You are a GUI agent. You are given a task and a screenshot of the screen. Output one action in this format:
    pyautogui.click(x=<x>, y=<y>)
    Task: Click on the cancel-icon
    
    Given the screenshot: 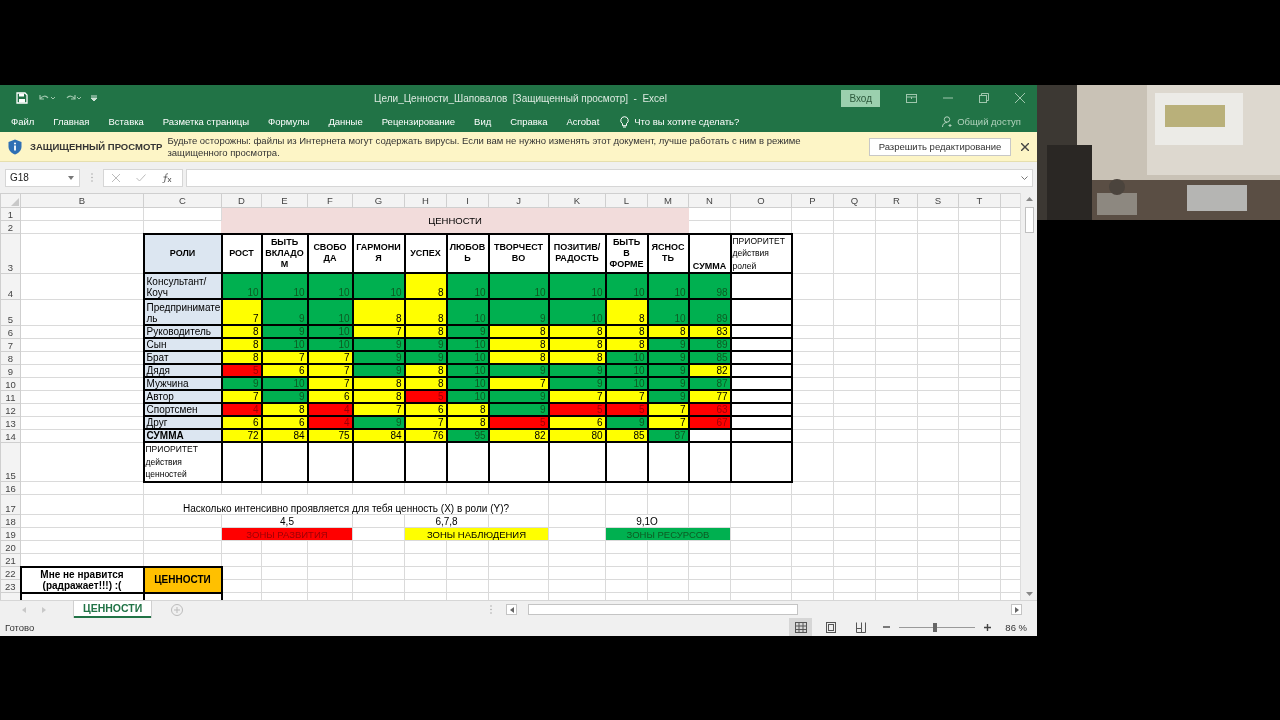 What is the action you would take?
    pyautogui.click(x=116, y=177)
    